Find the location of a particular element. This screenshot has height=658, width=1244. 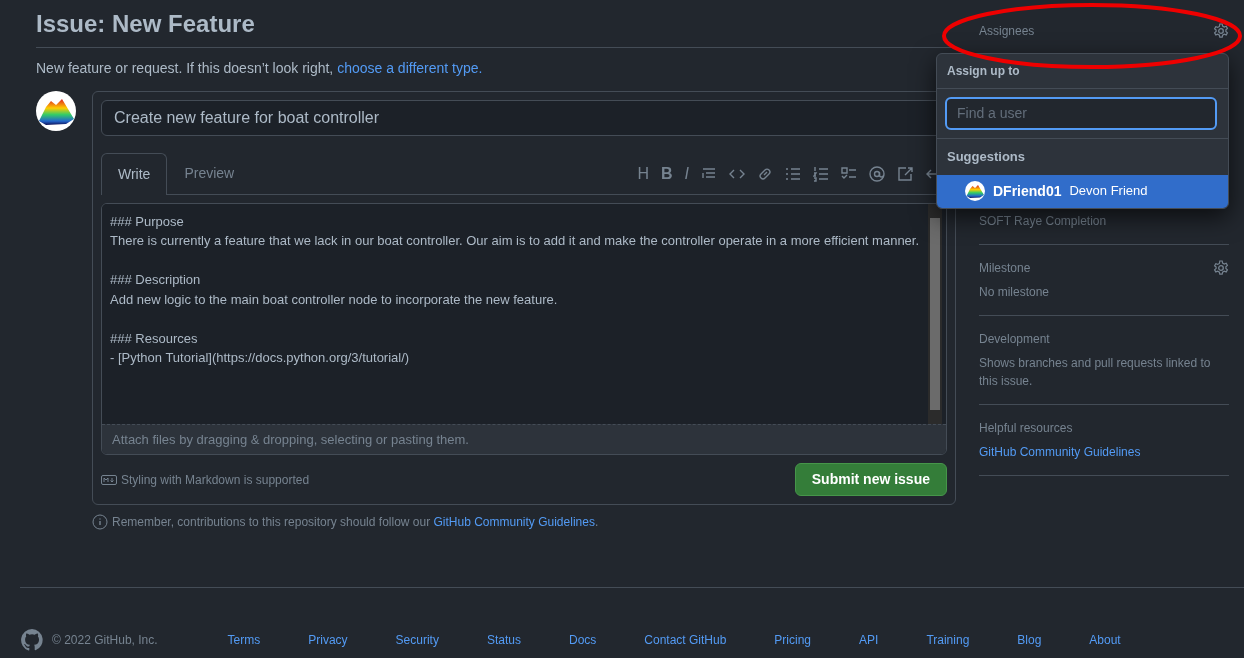

dropdown-header: Assign up to is located at coordinates (1082, 71).